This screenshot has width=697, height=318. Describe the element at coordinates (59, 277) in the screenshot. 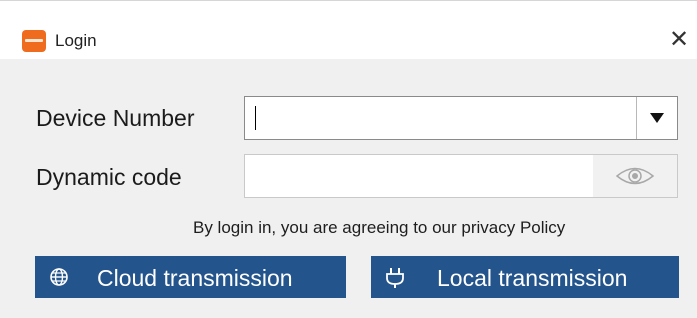

I see `globe-icon` at that location.